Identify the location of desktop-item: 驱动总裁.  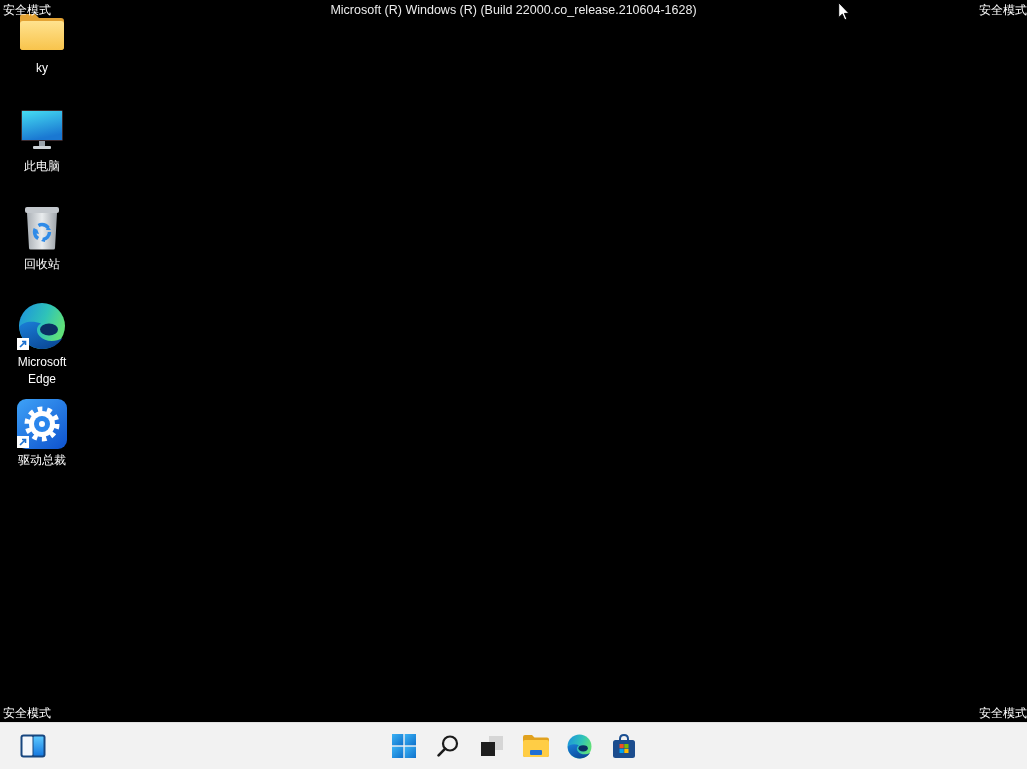
(42, 449).